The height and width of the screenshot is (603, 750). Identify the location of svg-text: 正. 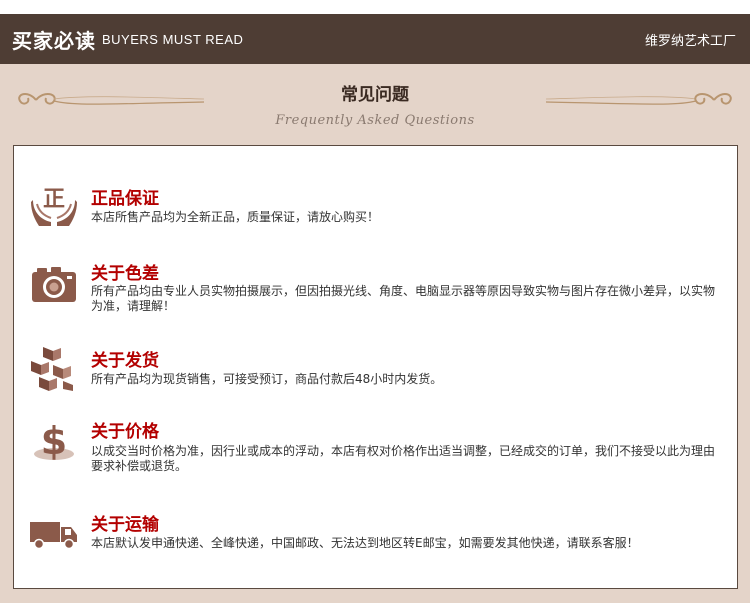
(54, 199).